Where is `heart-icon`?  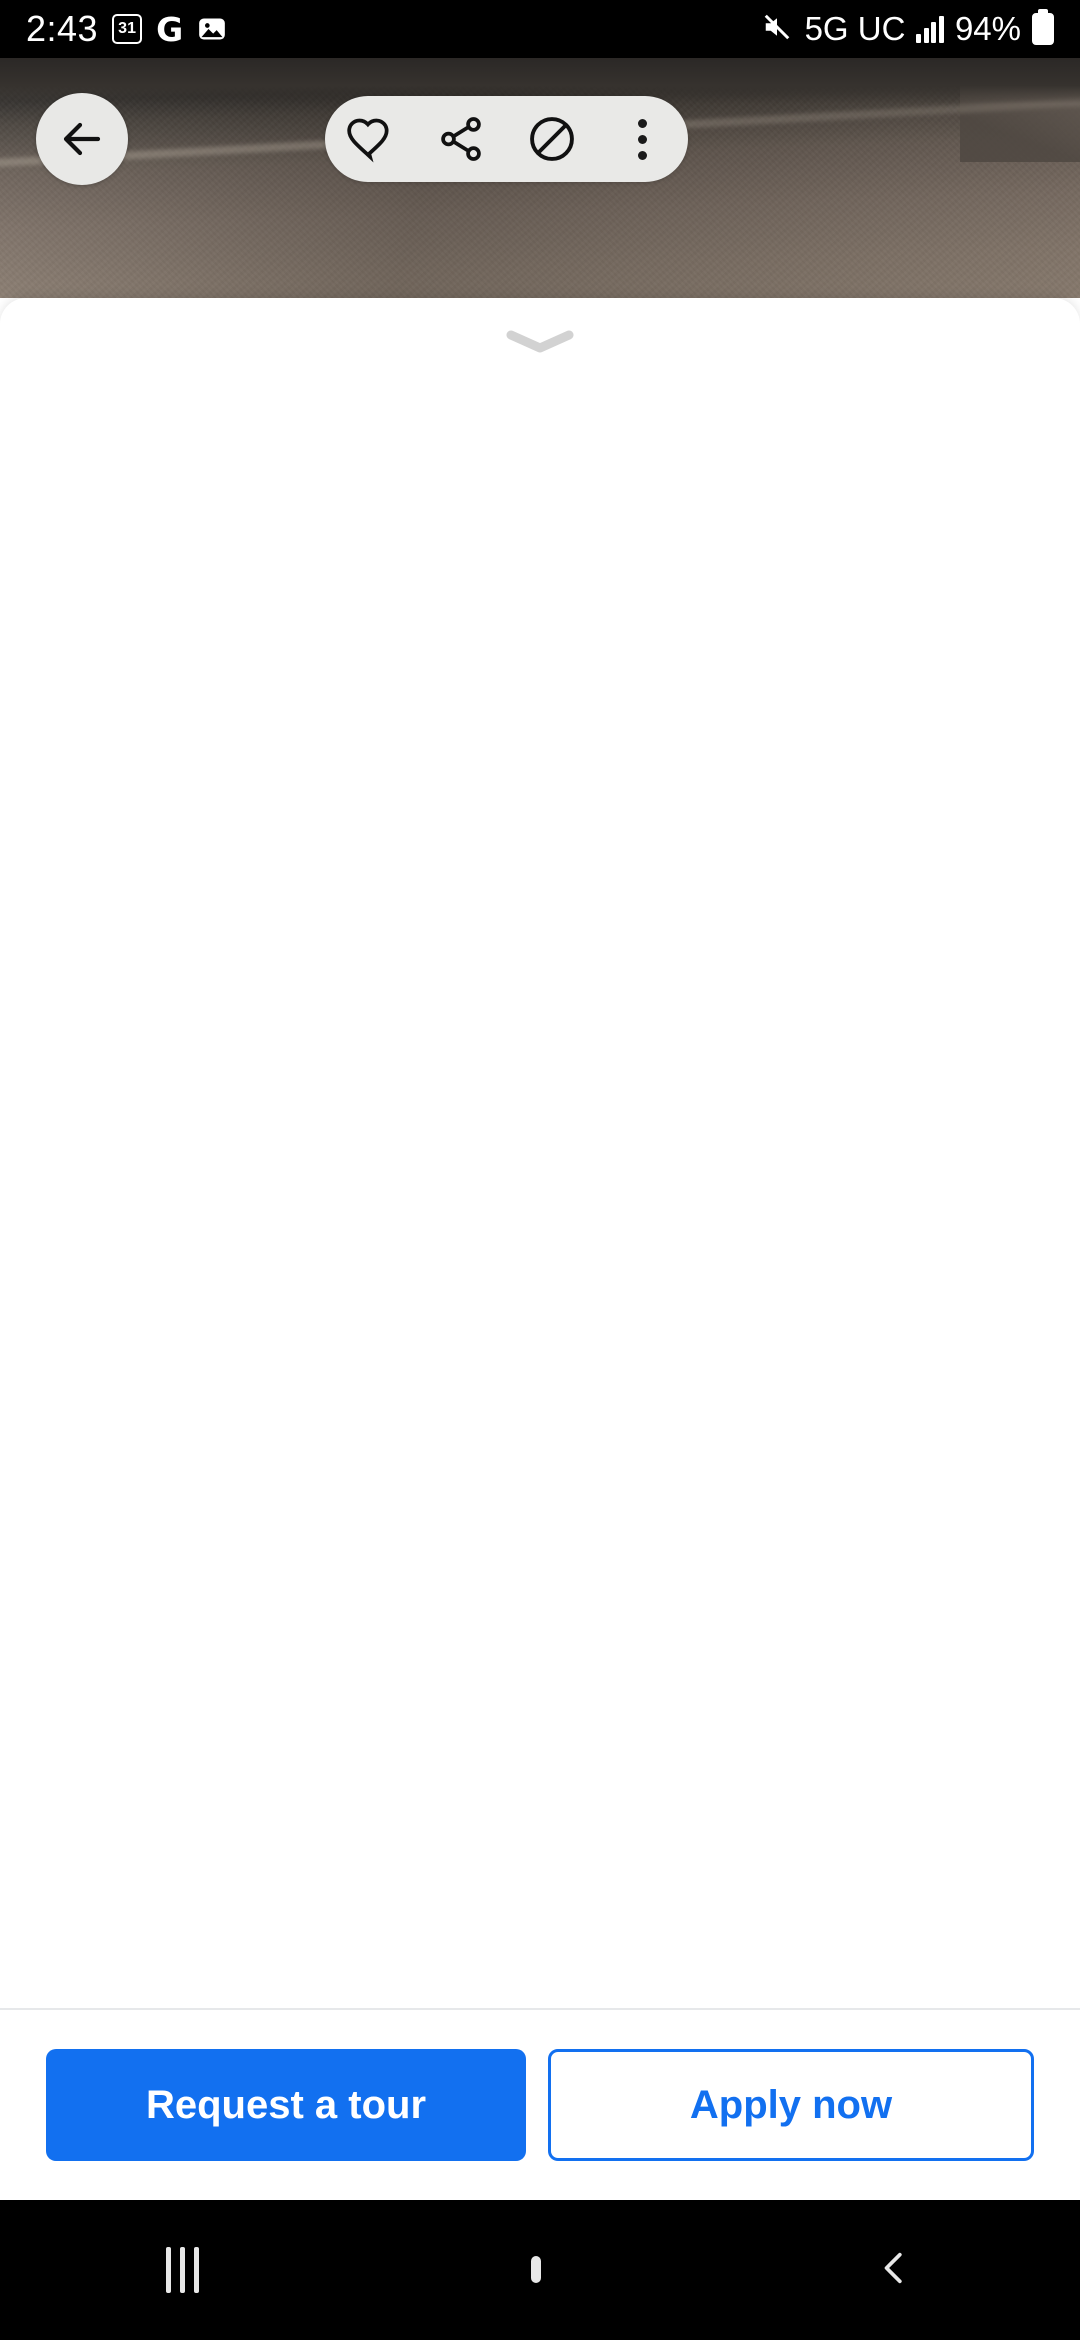
heart-icon is located at coordinates (368, 140).